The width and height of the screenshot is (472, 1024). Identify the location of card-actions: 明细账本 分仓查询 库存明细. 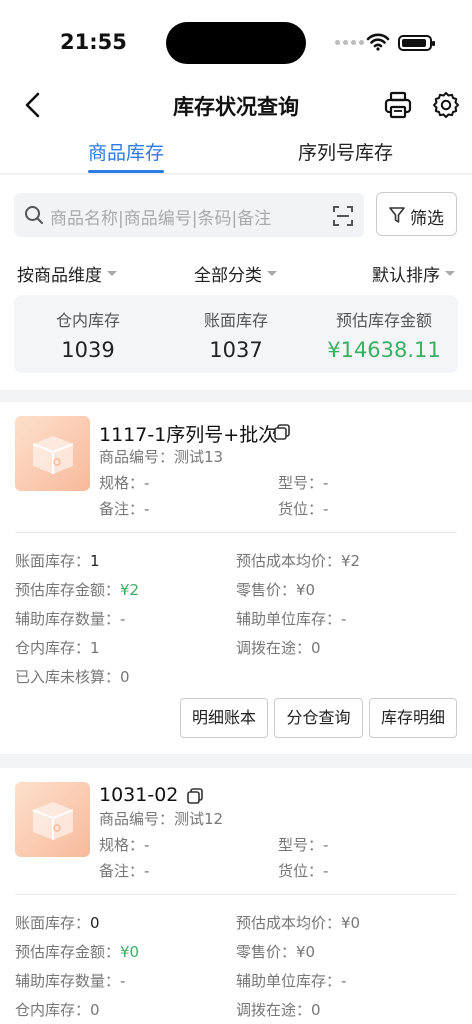
(236, 718).